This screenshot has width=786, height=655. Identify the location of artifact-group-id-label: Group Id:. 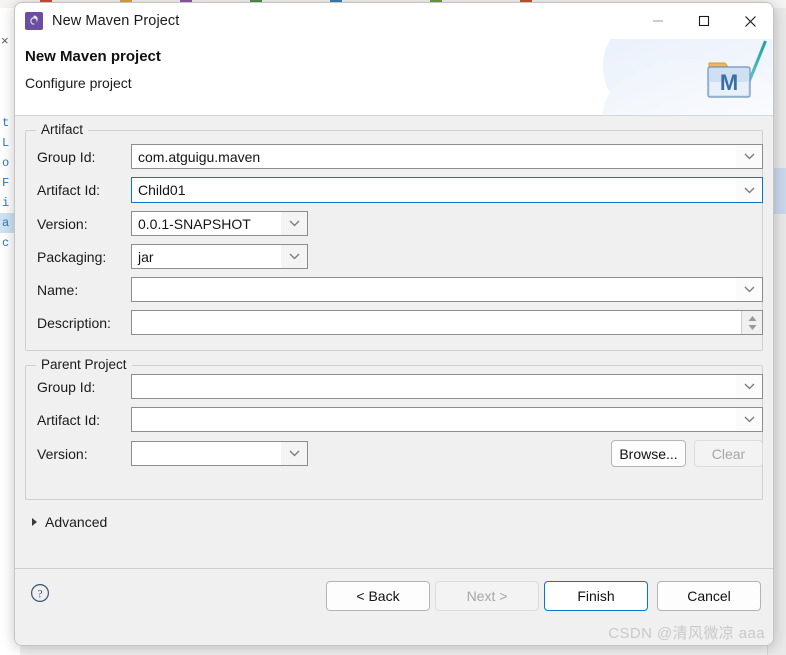
(66, 157).